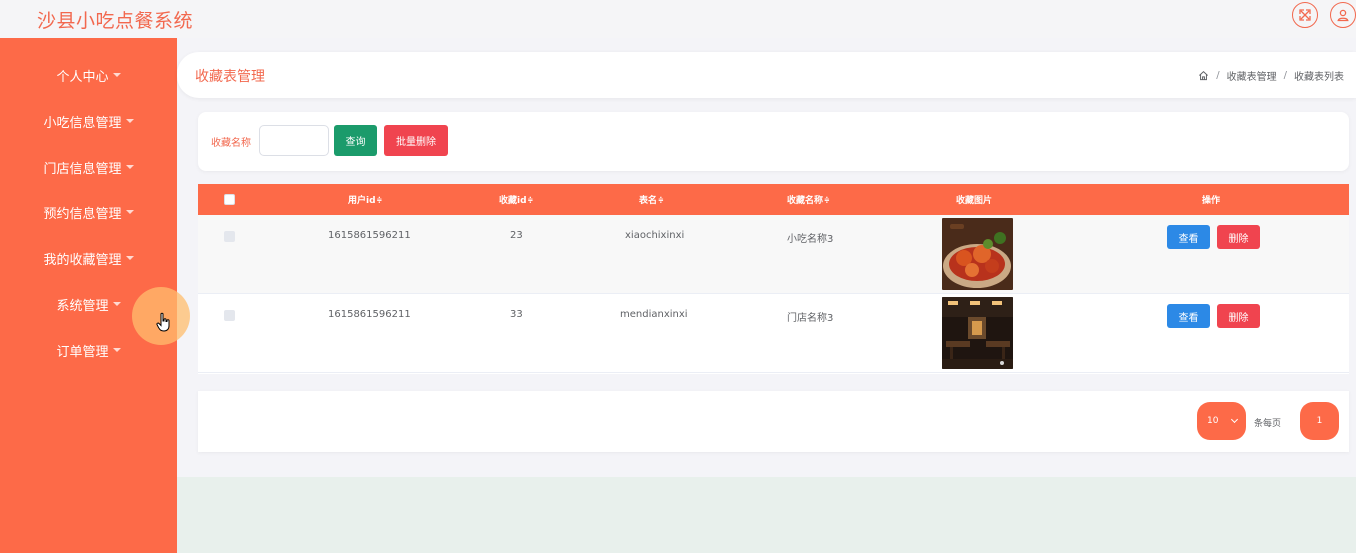 This screenshot has width=1356, height=553. I want to click on sidebar-item-label: 小吃信息管理, so click(82, 123).